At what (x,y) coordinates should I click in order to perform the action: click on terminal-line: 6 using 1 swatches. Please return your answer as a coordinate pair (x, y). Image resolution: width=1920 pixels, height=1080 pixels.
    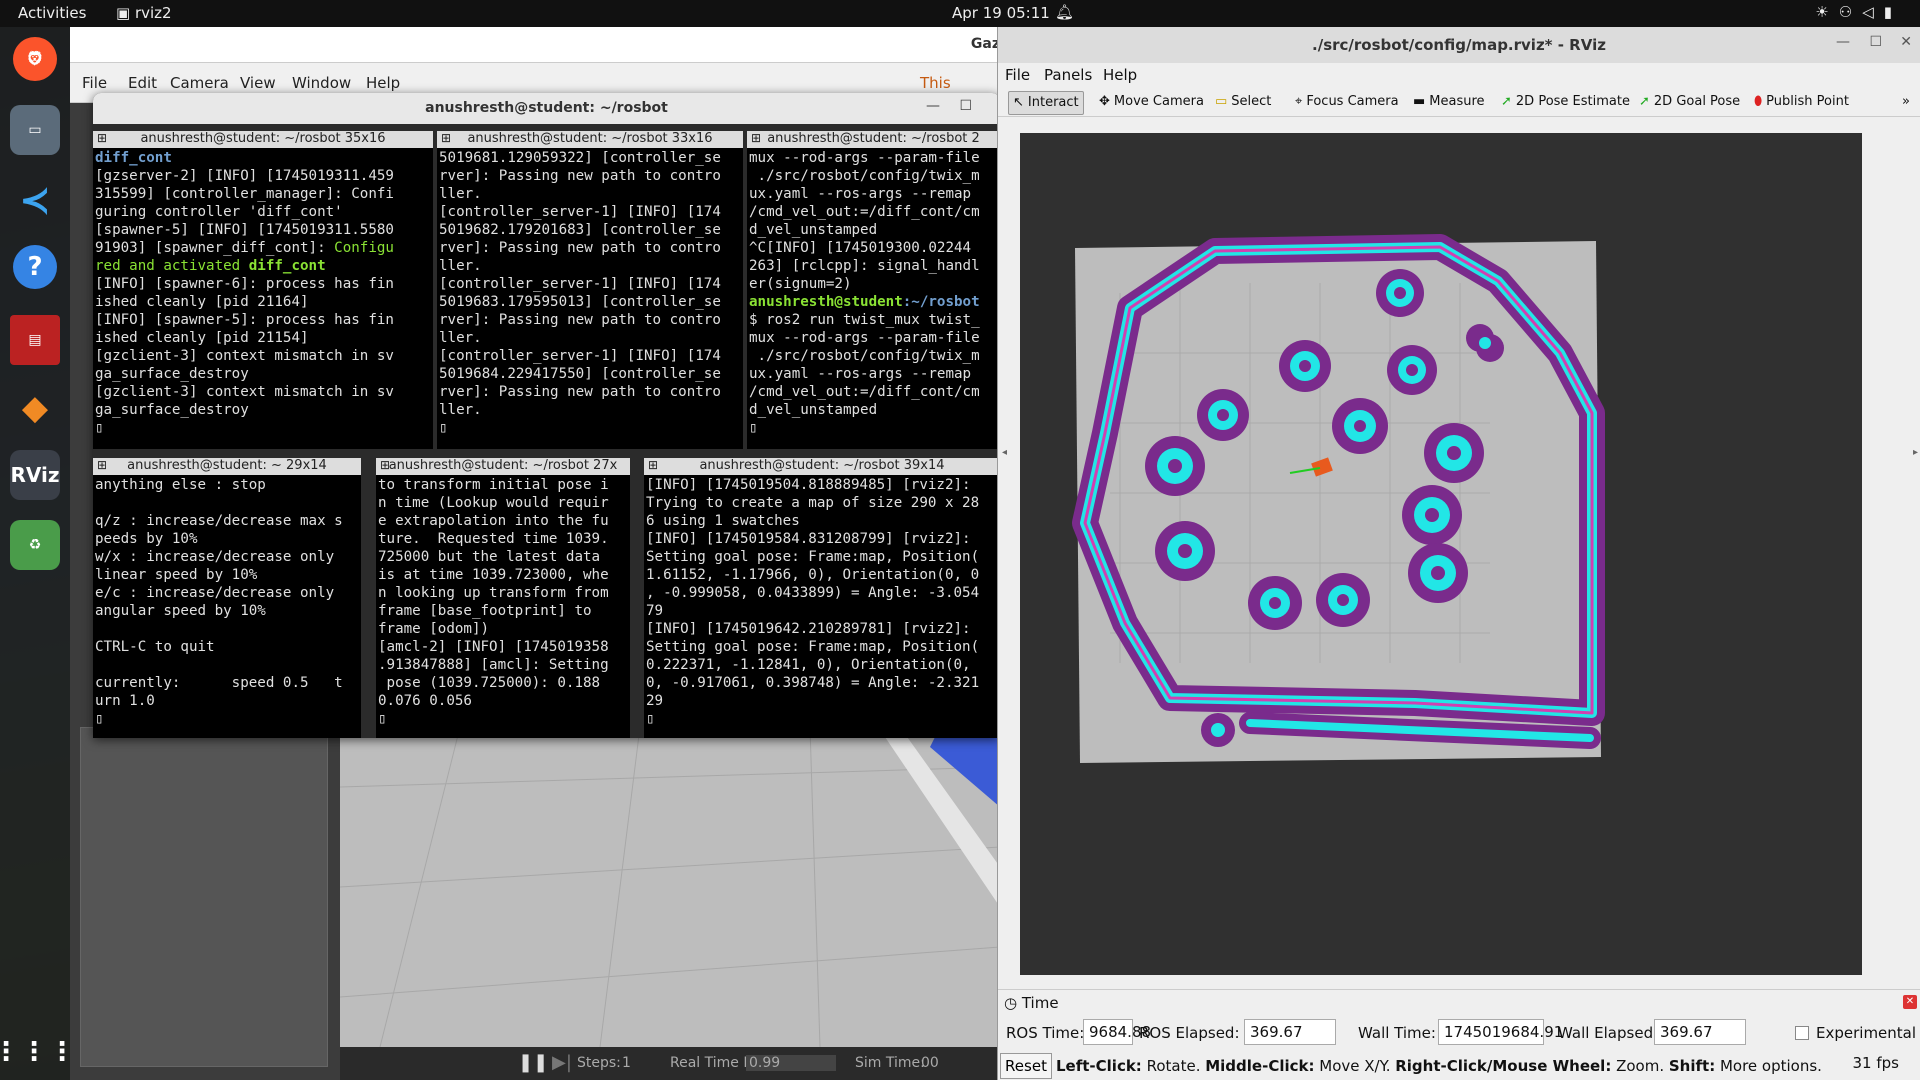
    Looking at the image, I should click on (723, 521).